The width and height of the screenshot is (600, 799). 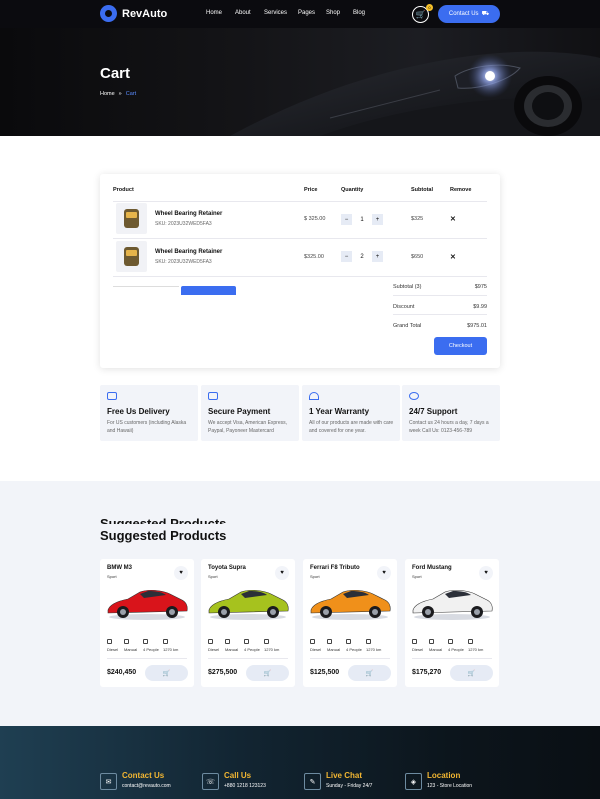 I want to click on apply-coupon-button, so click(x=208, y=290).